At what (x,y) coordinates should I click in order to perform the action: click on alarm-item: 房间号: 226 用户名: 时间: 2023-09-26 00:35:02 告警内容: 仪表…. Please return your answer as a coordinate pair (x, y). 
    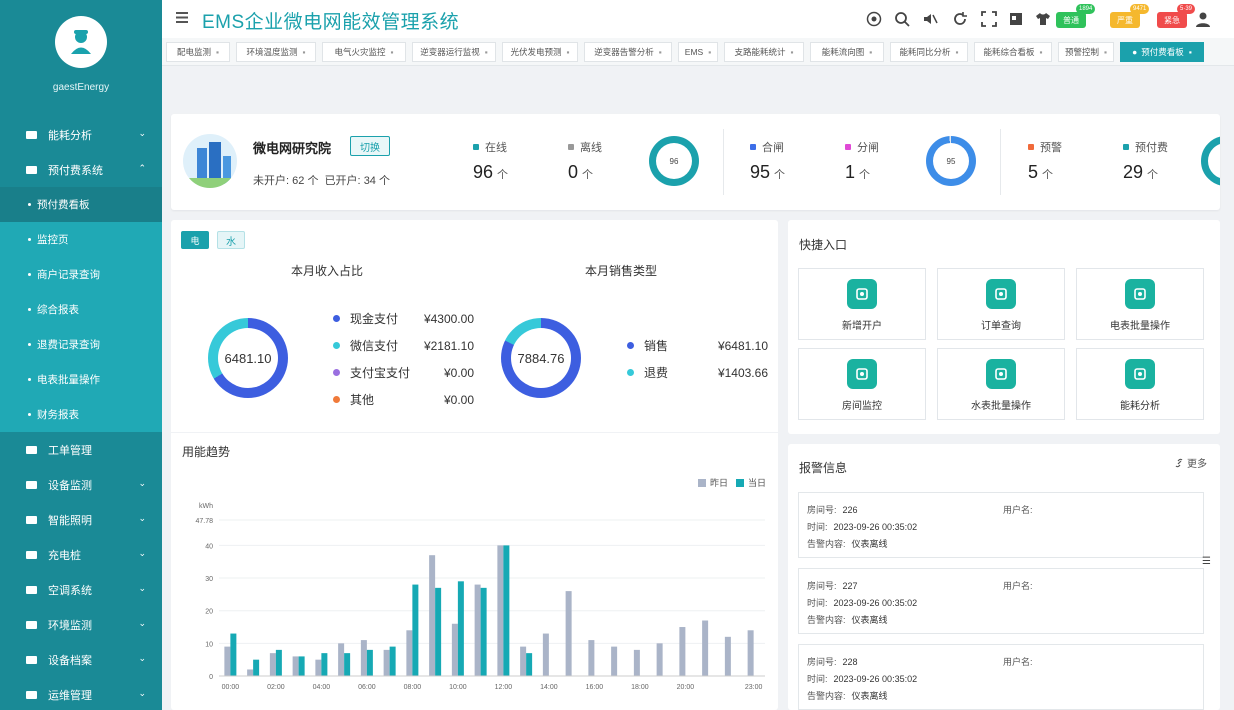
    Looking at the image, I should click on (1001, 525).